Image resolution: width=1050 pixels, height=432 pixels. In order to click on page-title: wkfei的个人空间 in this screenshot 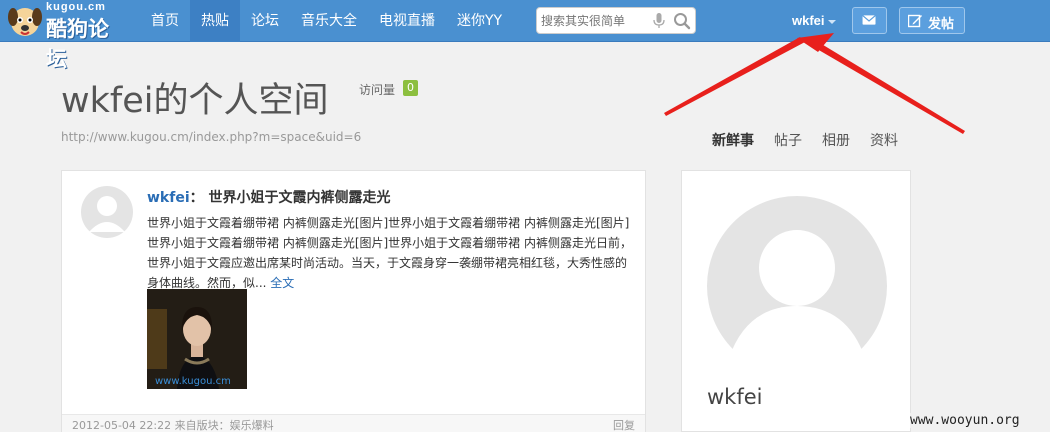, I will do `click(195, 101)`.